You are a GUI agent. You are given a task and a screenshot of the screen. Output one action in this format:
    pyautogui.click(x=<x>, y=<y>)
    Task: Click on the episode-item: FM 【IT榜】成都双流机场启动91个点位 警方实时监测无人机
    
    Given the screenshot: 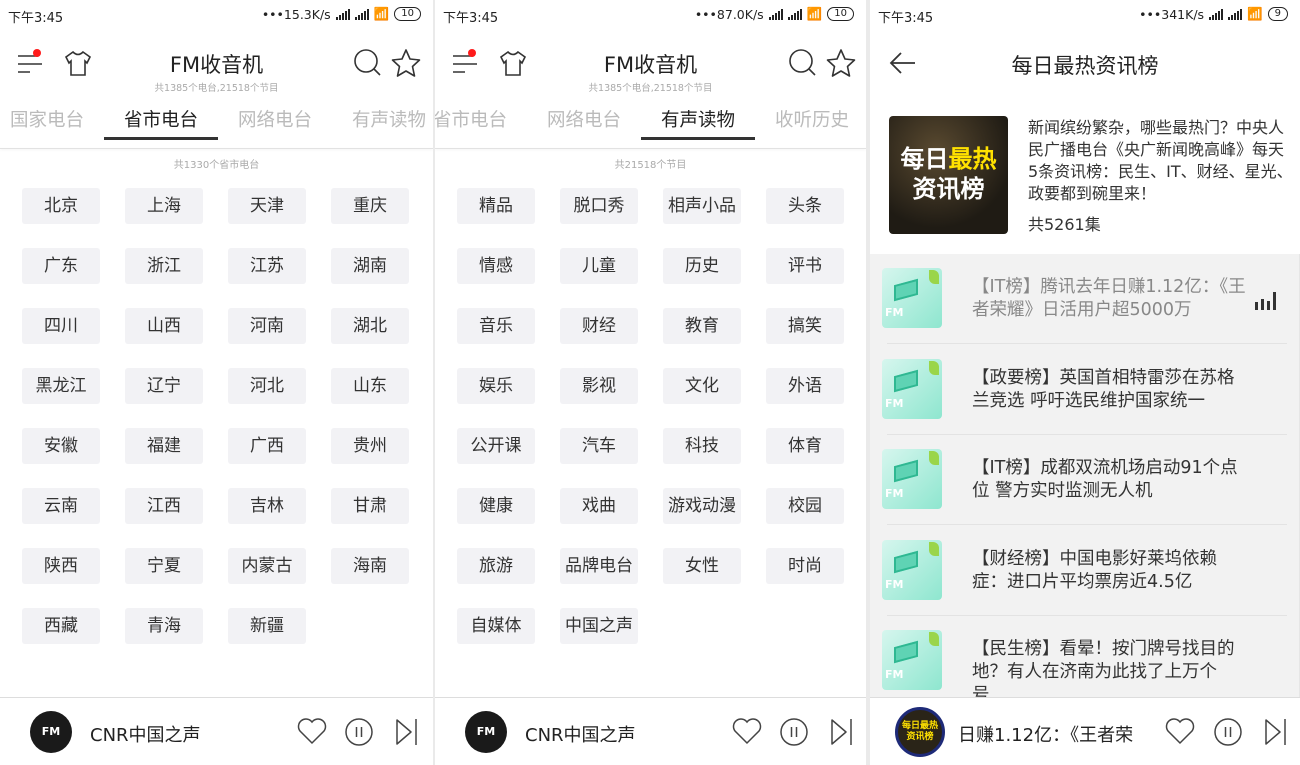 What is the action you would take?
    pyautogui.click(x=1084, y=480)
    